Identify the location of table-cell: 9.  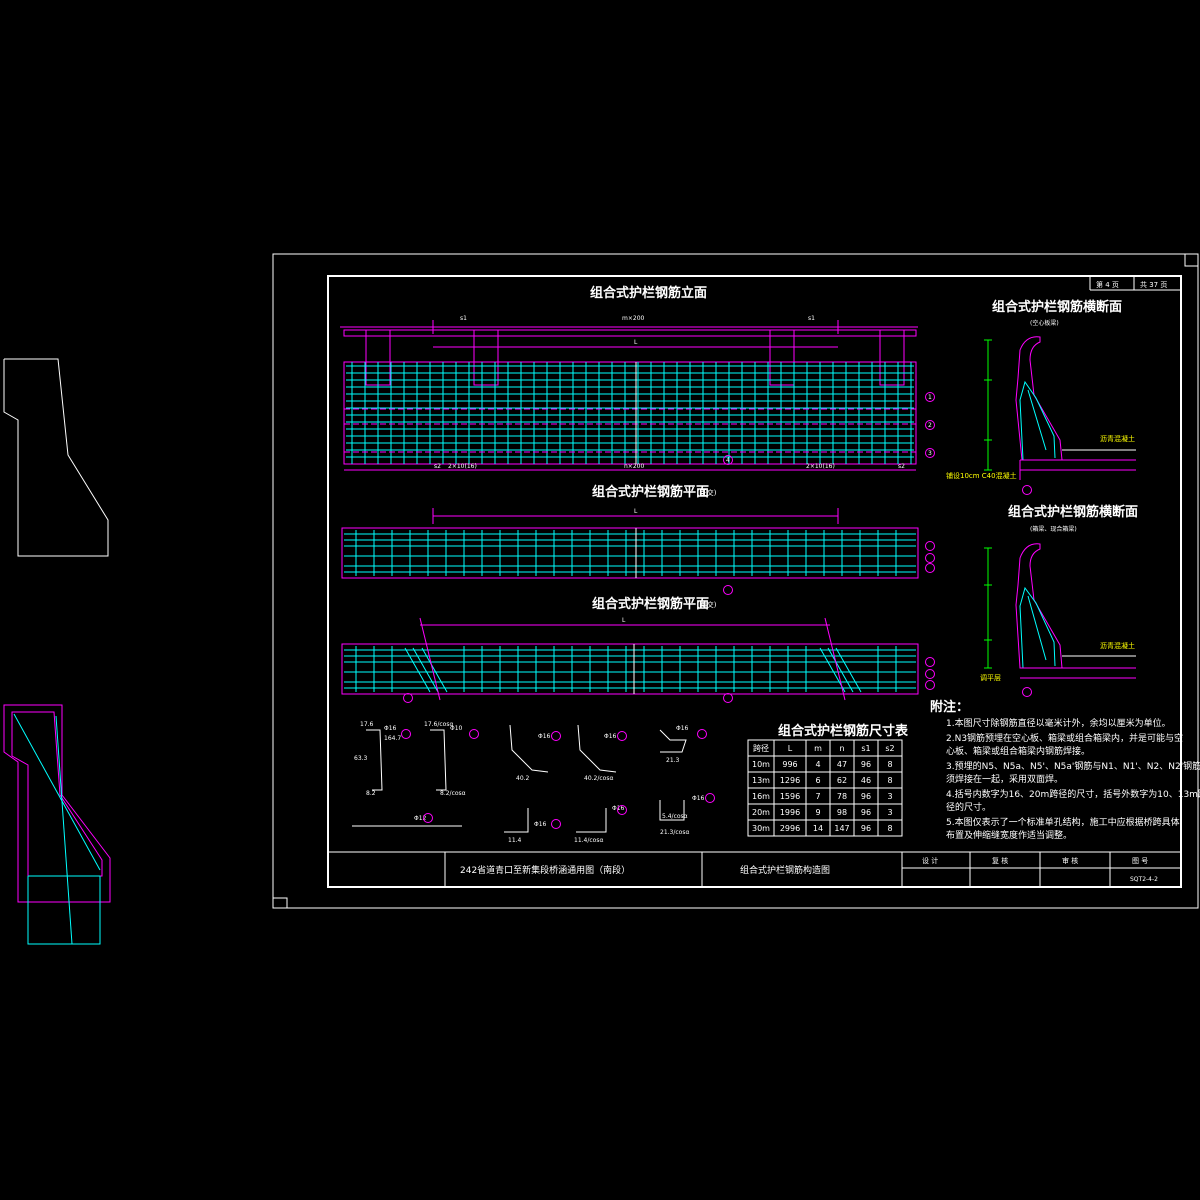
(817, 812).